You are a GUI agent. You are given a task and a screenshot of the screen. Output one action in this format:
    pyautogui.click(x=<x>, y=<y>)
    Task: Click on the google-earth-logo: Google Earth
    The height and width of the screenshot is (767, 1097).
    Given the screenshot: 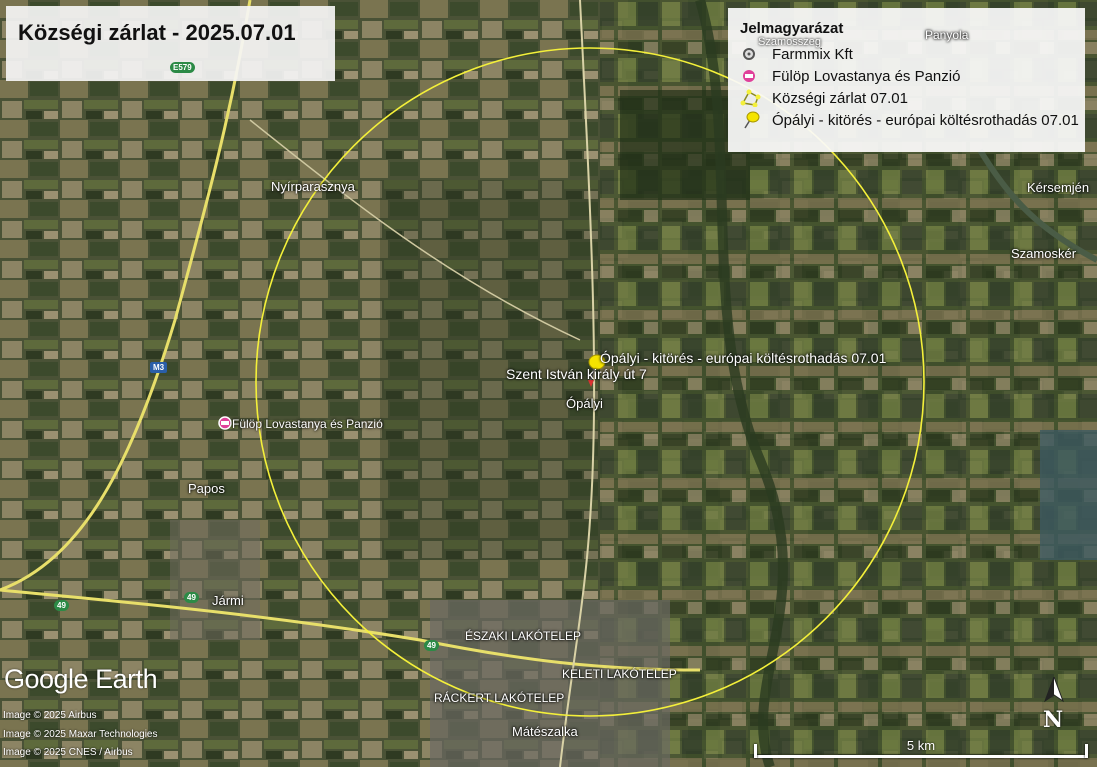 What is the action you would take?
    pyautogui.click(x=81, y=679)
    